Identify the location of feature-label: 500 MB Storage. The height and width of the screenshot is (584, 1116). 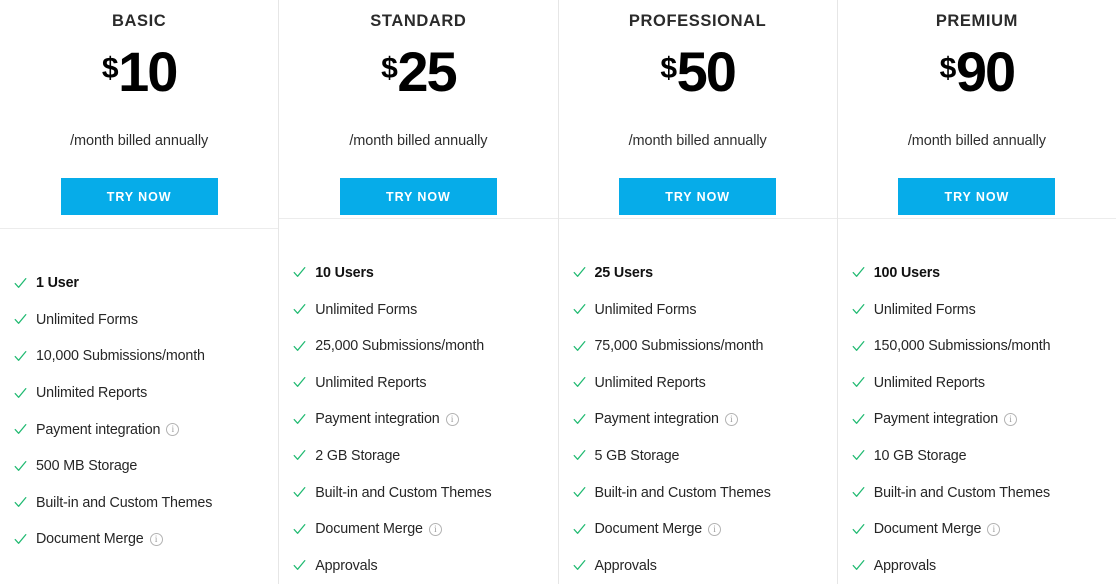
(87, 466).